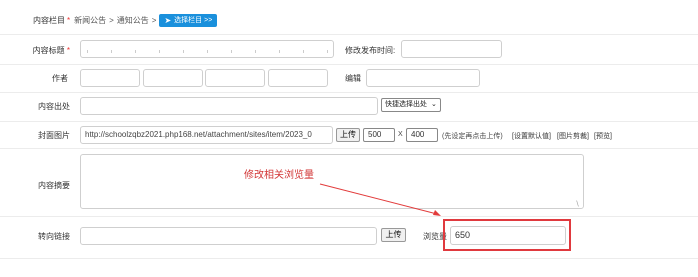 The image size is (698, 277). What do you see at coordinates (393, 235) in the screenshot?
I see `redirect-upload-button: 上传` at bounding box center [393, 235].